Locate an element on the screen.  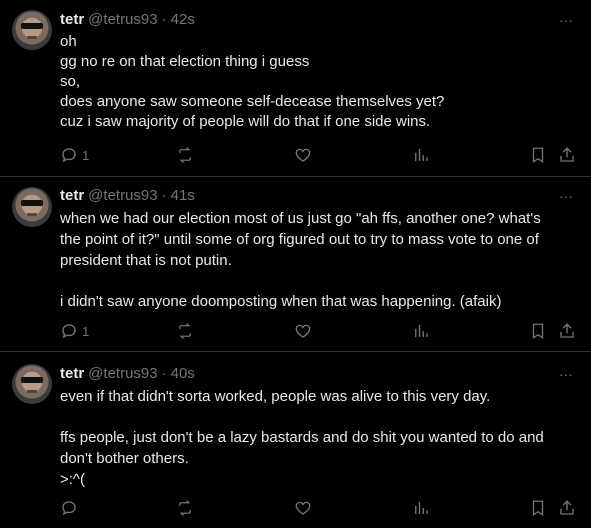
post-line: so, is located at coordinates (70, 81).